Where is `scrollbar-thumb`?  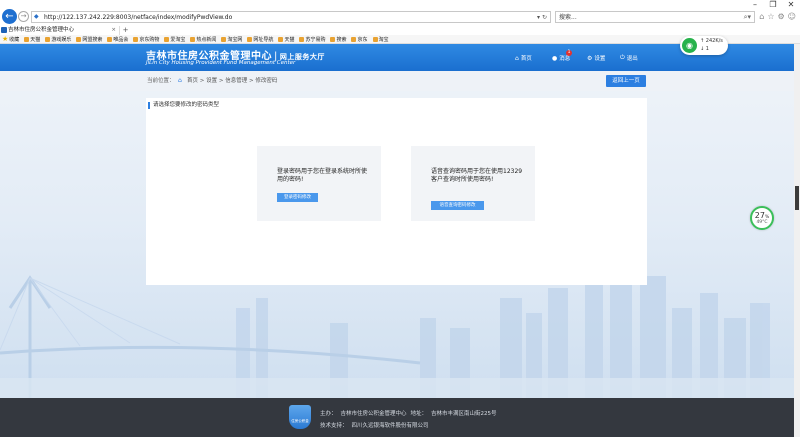
scrollbar-thumb is located at coordinates (797, 198).